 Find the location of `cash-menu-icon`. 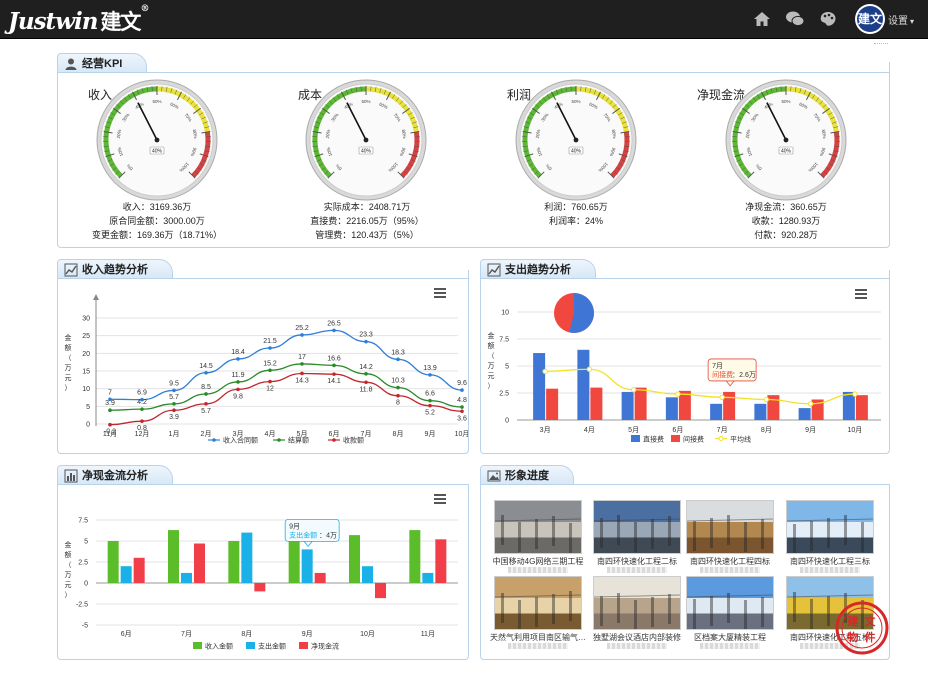

cash-menu-icon is located at coordinates (440, 499).